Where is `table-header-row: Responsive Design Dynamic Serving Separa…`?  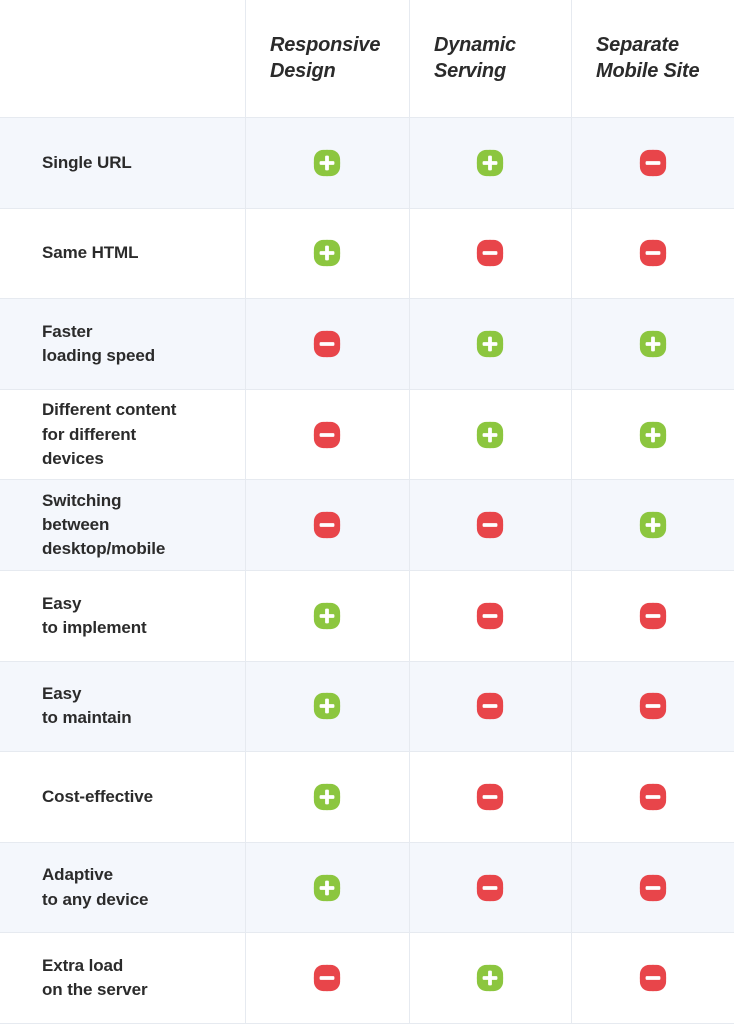
table-header-row: Responsive Design Dynamic Serving Separa… is located at coordinates (367, 59).